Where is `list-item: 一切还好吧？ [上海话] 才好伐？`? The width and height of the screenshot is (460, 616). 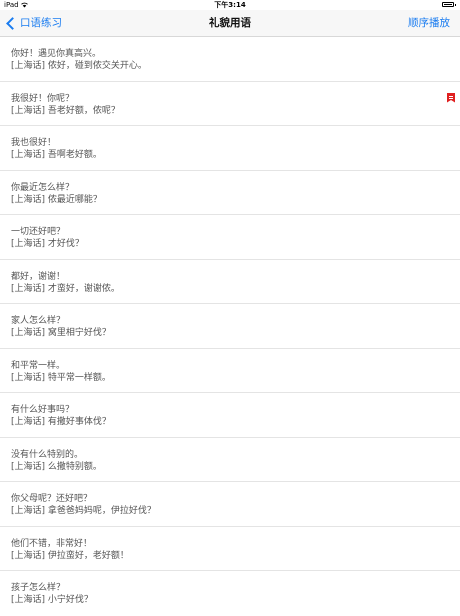 list-item: 一切还好吧？ [上海话] 才好伐？ is located at coordinates (230, 237).